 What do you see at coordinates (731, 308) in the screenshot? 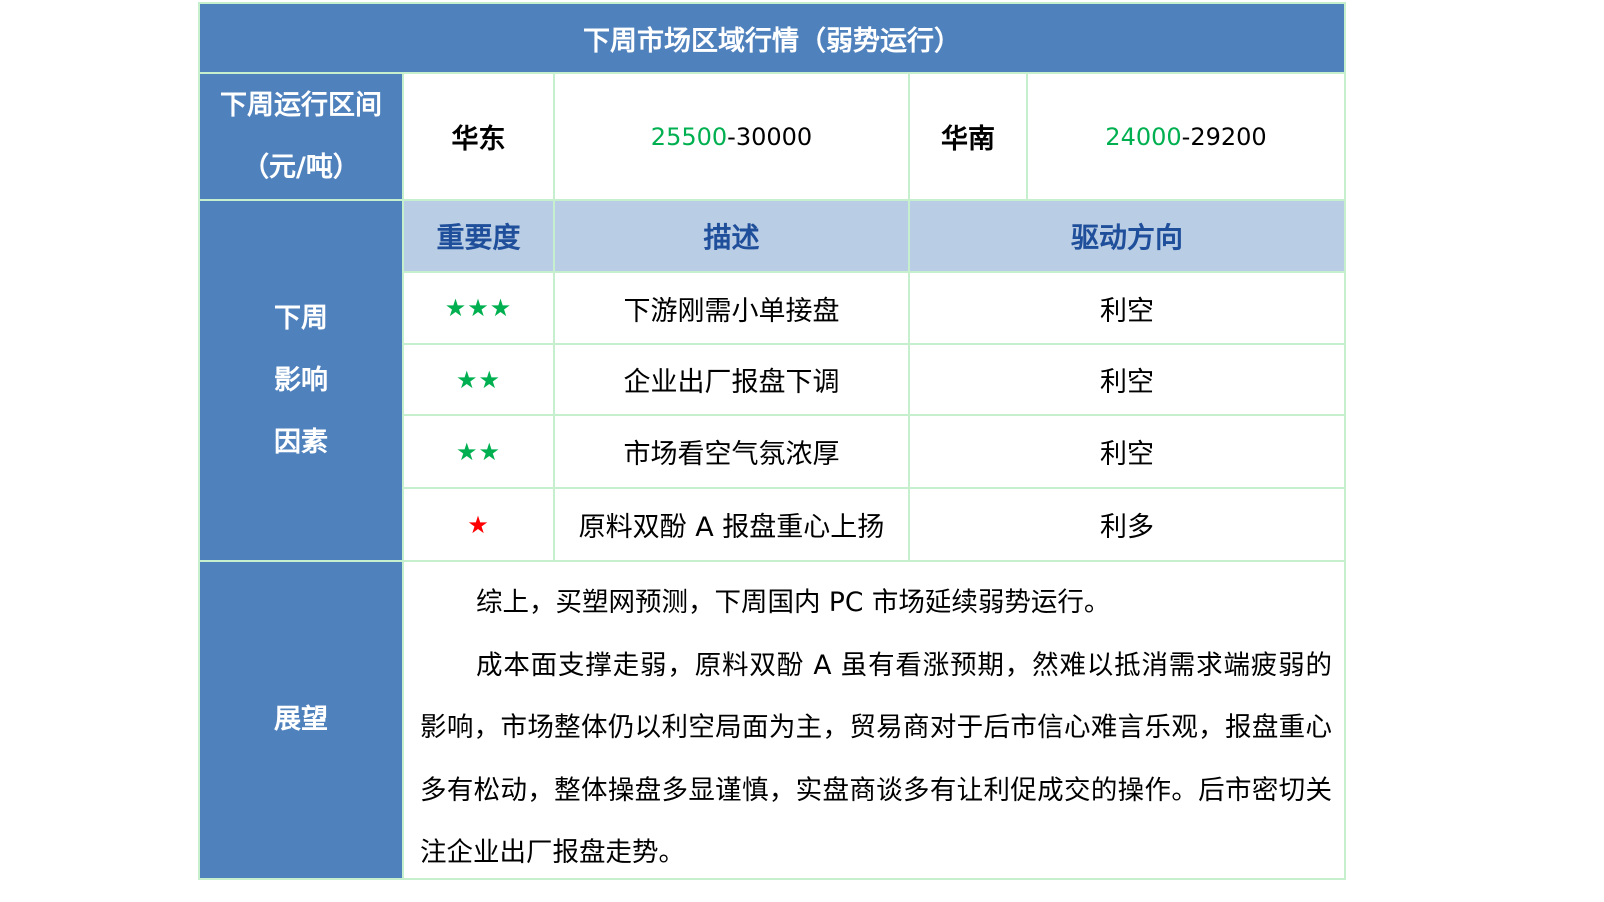
I see `factor-description: 下游刚需小单接盘` at bounding box center [731, 308].